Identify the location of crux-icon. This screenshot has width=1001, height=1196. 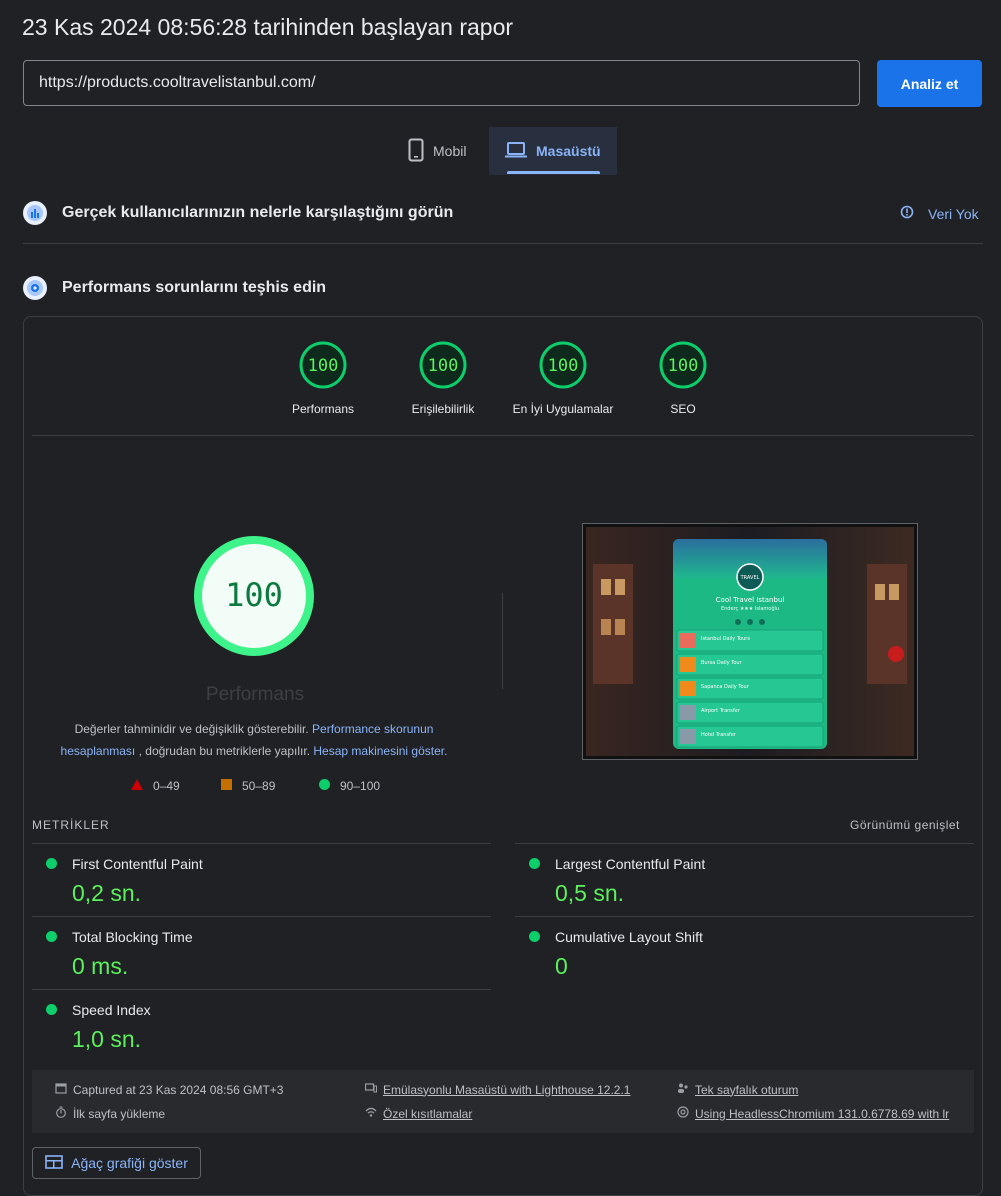
(35, 213).